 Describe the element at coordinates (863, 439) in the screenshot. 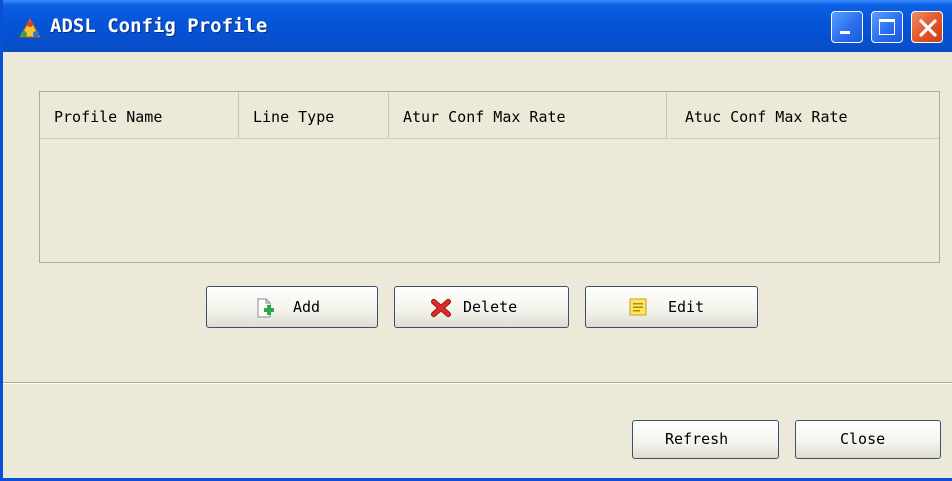

I see `close-button-label: Close` at that location.